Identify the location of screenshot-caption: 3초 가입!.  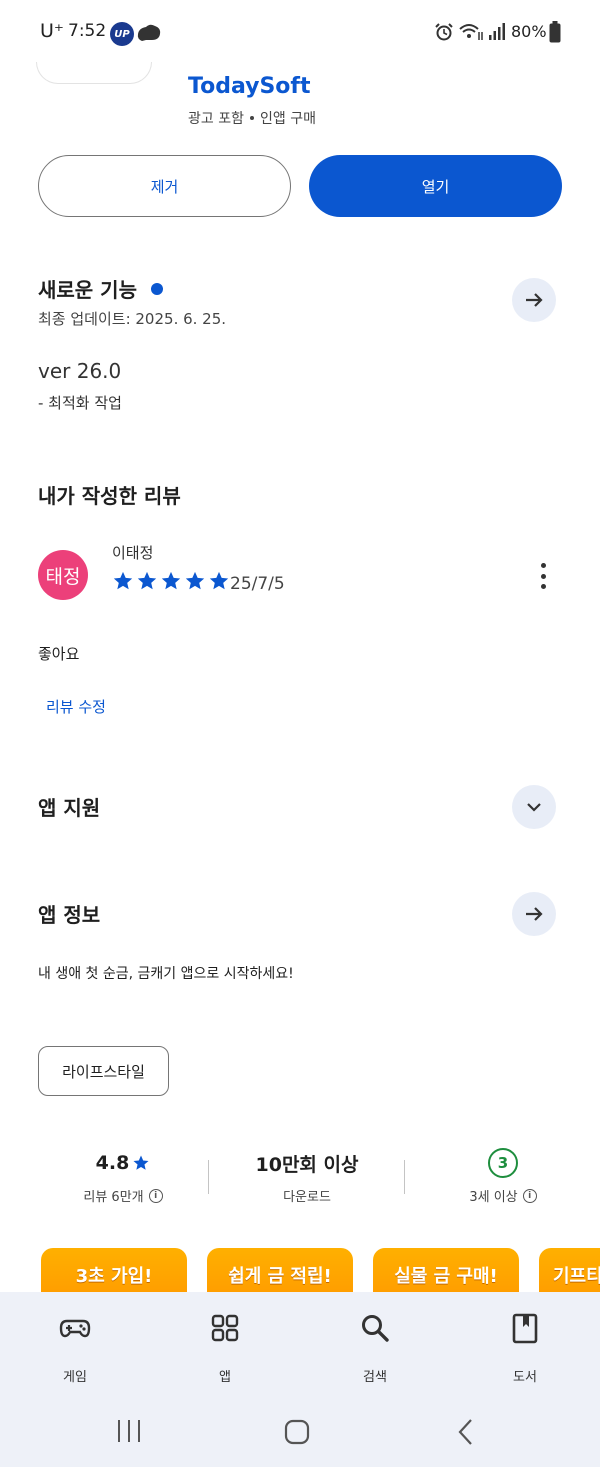
(114, 1276).